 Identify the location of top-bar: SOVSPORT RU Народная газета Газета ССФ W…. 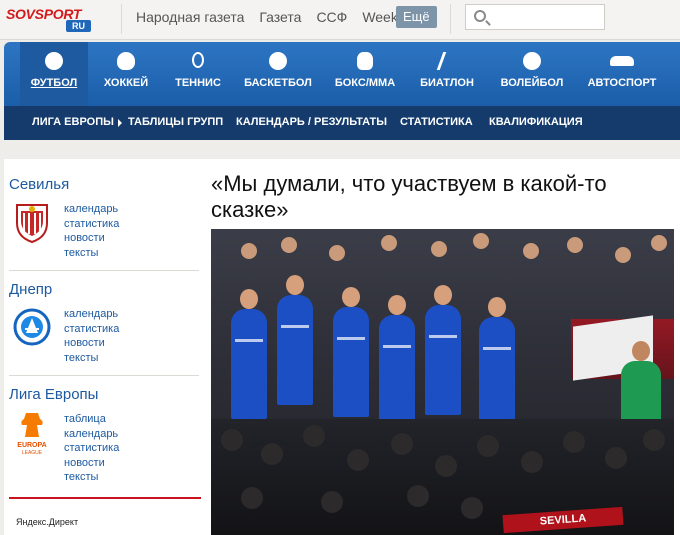
(340, 20).